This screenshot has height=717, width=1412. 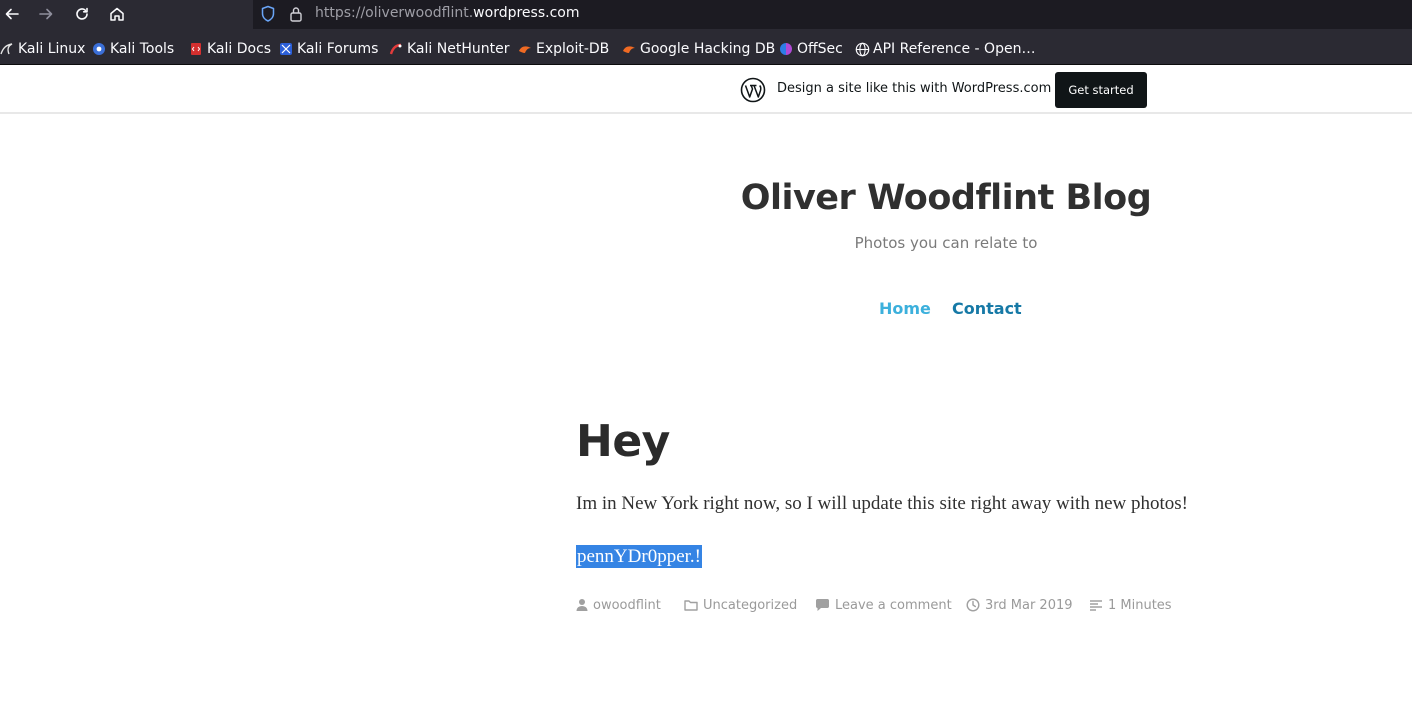 What do you see at coordinates (525, 49) in the screenshot?
I see `exploit-db-icon` at bounding box center [525, 49].